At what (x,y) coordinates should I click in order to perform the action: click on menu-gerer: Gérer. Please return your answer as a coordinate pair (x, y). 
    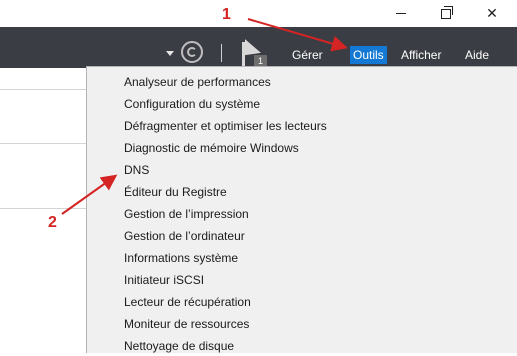
    Looking at the image, I should click on (307, 55).